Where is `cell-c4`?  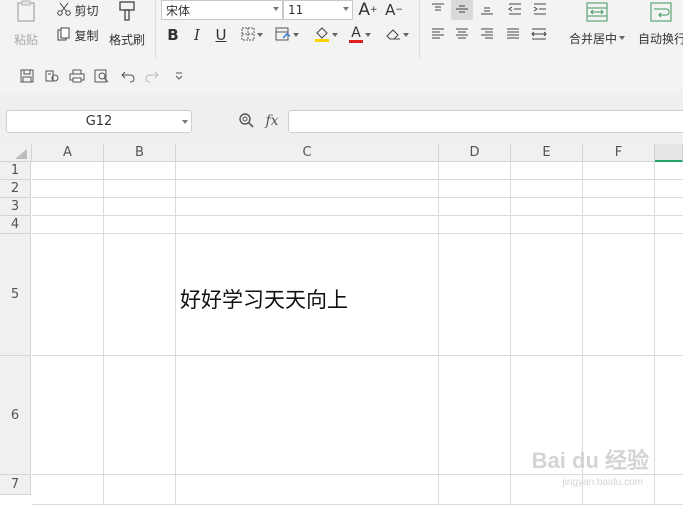 cell-c4 is located at coordinates (307, 225).